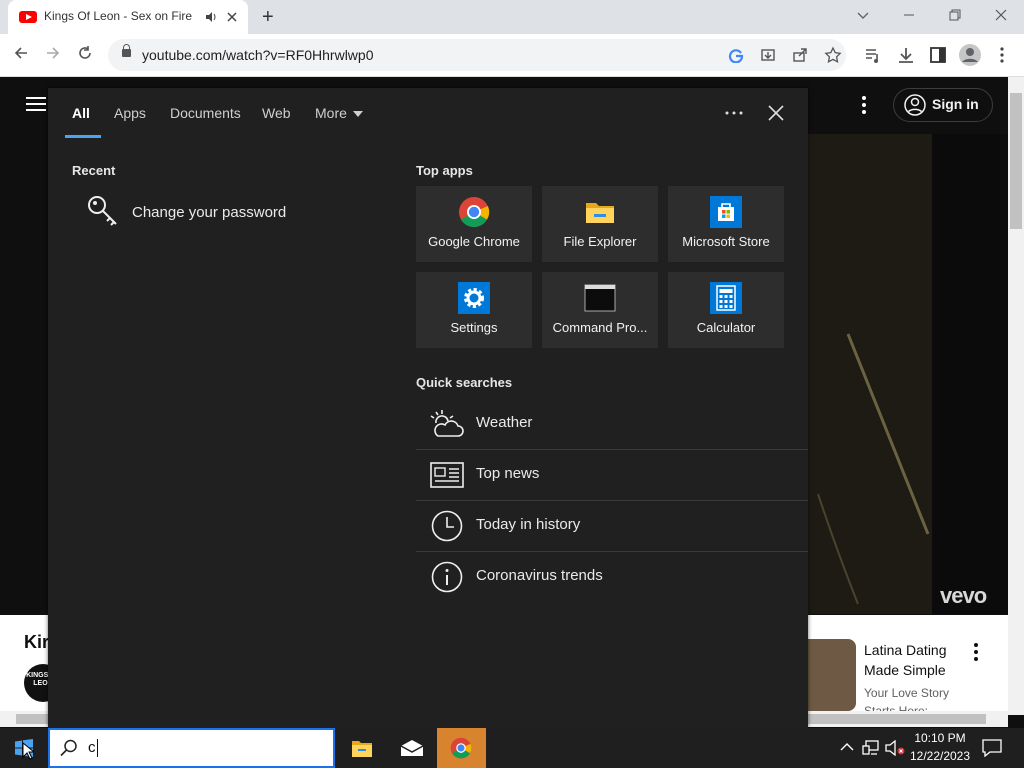  I want to click on browser-toolbar: youtube.com/watch?v=RF0Hhrwlwp0, so click(512, 55).